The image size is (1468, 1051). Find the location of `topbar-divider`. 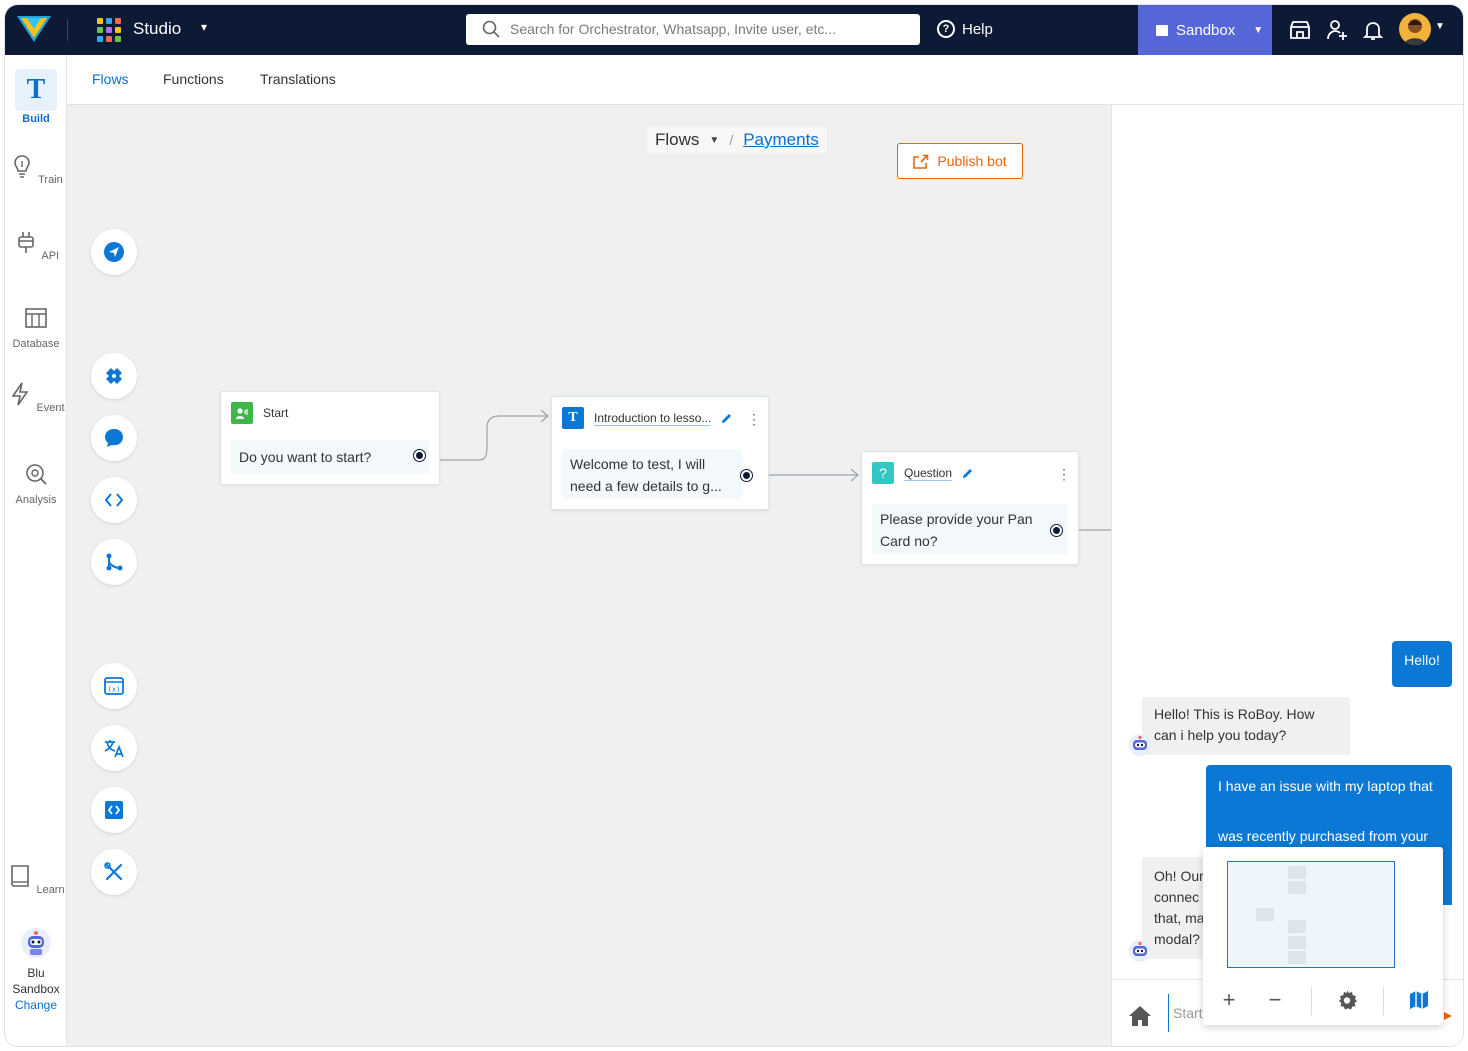

topbar-divider is located at coordinates (67, 30).